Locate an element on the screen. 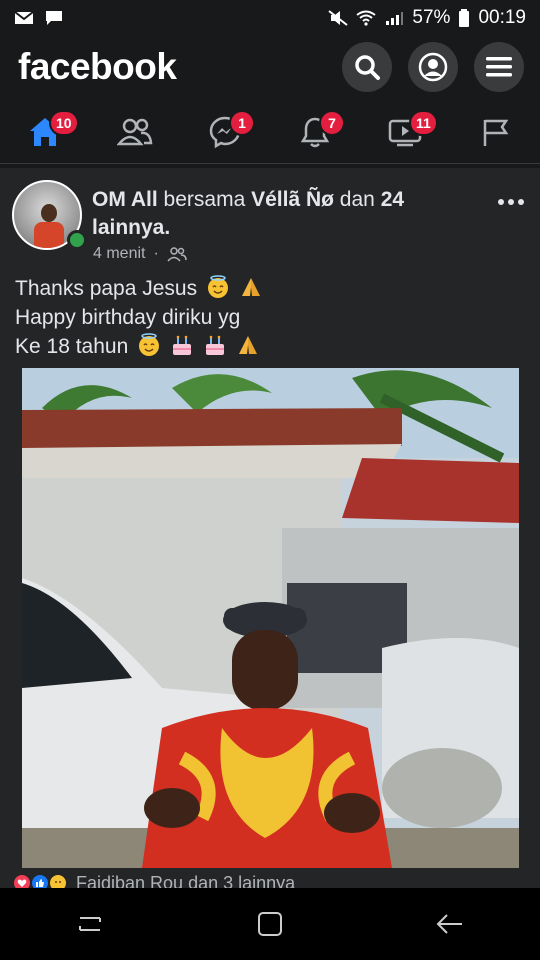 The width and height of the screenshot is (540, 960). home-system-button is located at coordinates (270, 924).